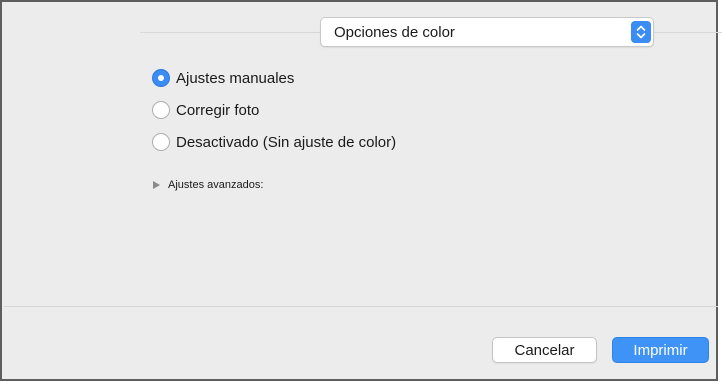 The height and width of the screenshot is (385, 722). What do you see at coordinates (487, 32) in the screenshot?
I see `options-popup-button: Opciones de color` at bounding box center [487, 32].